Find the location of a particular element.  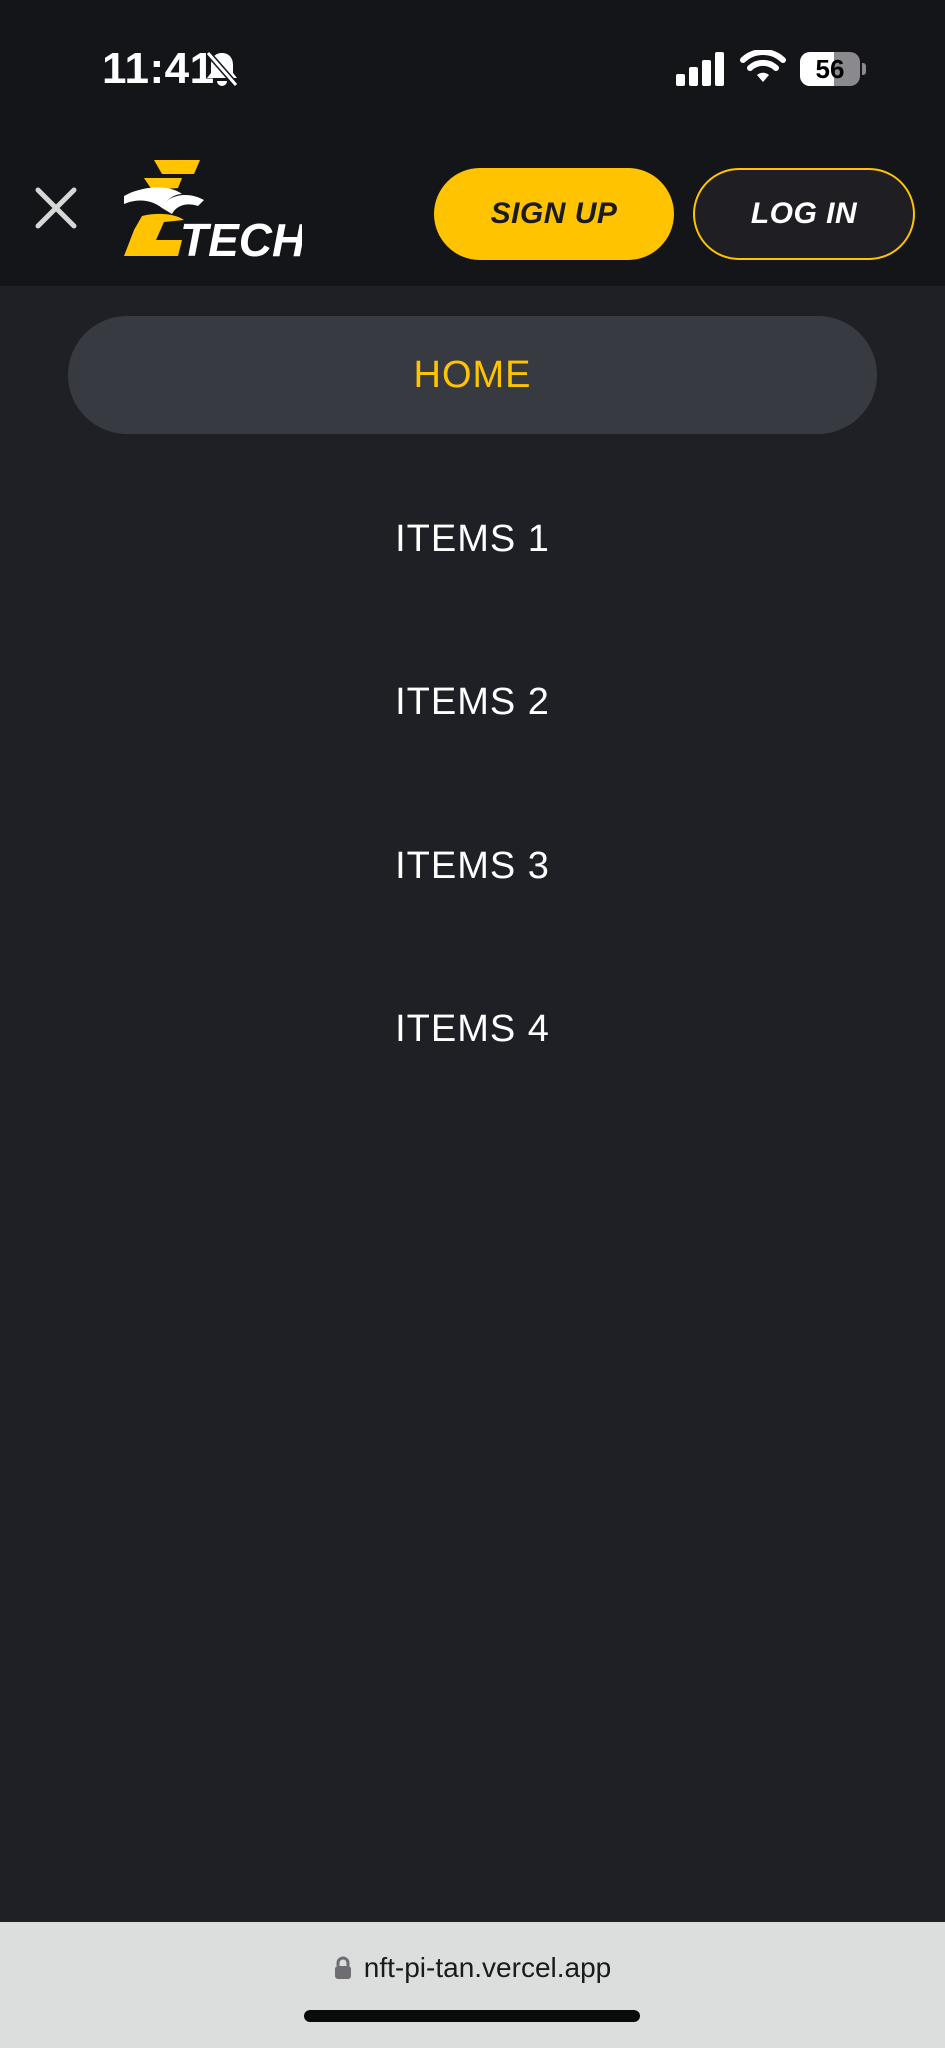

close-icon is located at coordinates (56, 208).